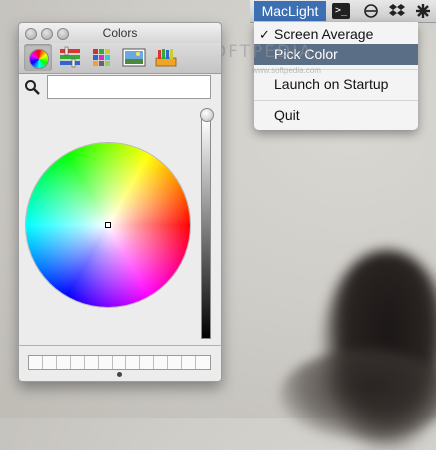  Describe the element at coordinates (423, 11) in the screenshot. I see `gear-icon` at that location.